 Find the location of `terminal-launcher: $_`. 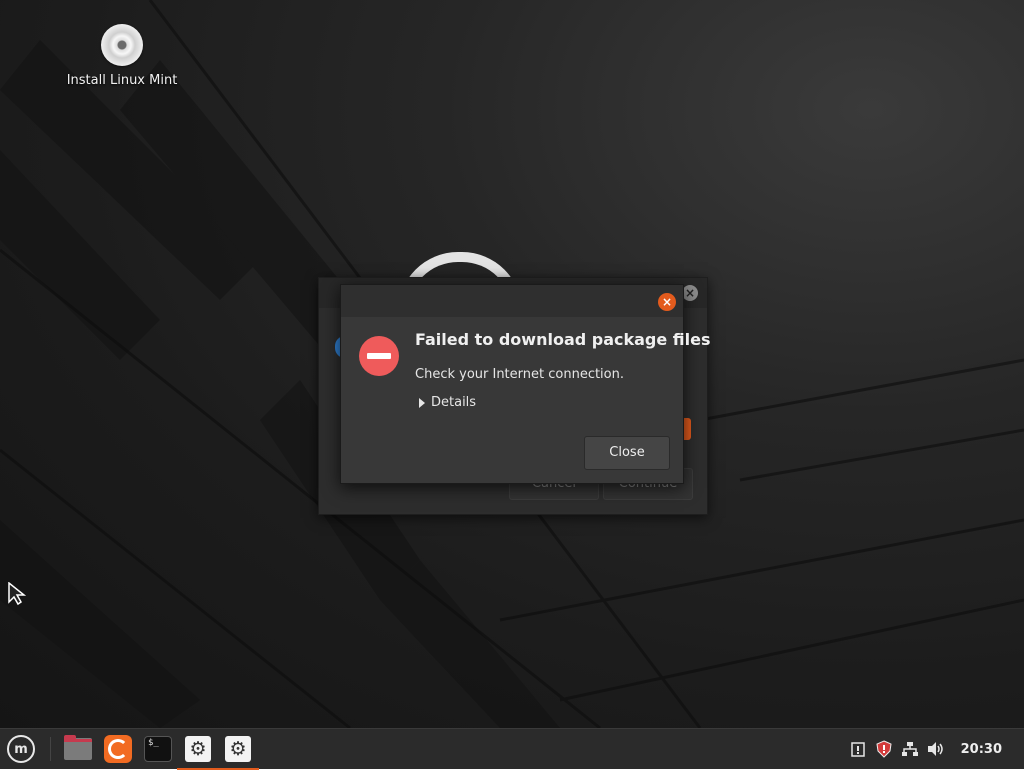

terminal-launcher: $_ is located at coordinates (158, 749).